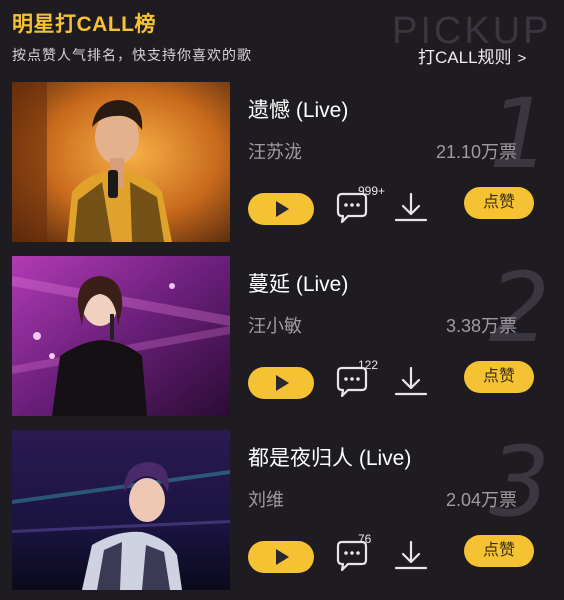  What do you see at coordinates (476, 152) in the screenshot?
I see `vote-count: 21.10万票` at bounding box center [476, 152].